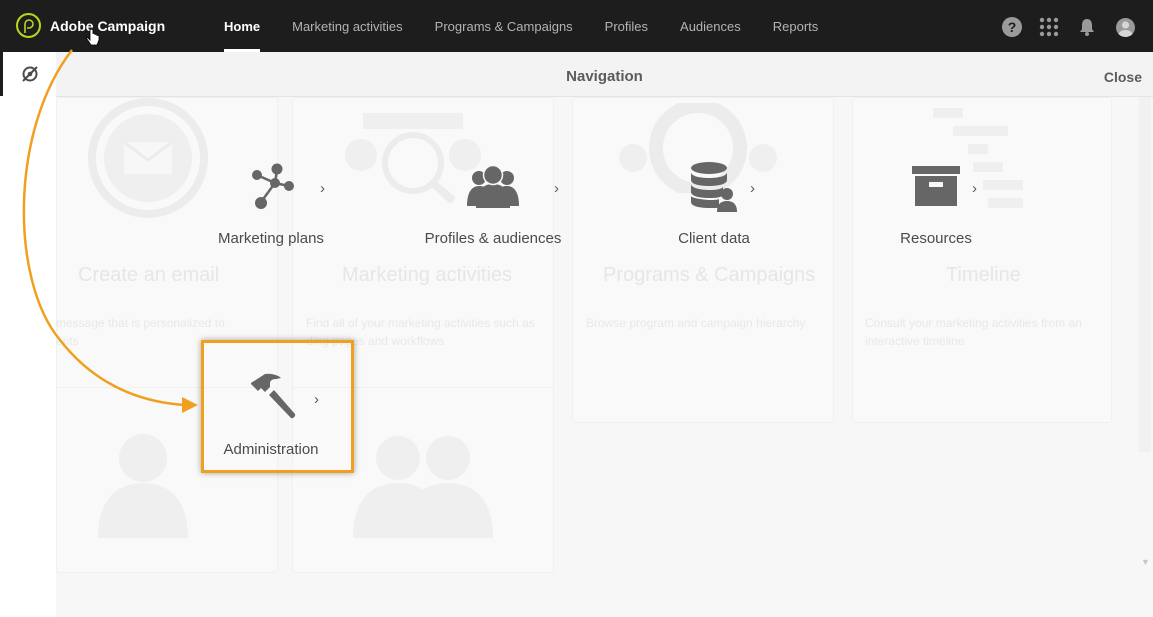 This screenshot has width=1153, height=617. I want to click on annotation-arrow-icon, so click(110, 231).